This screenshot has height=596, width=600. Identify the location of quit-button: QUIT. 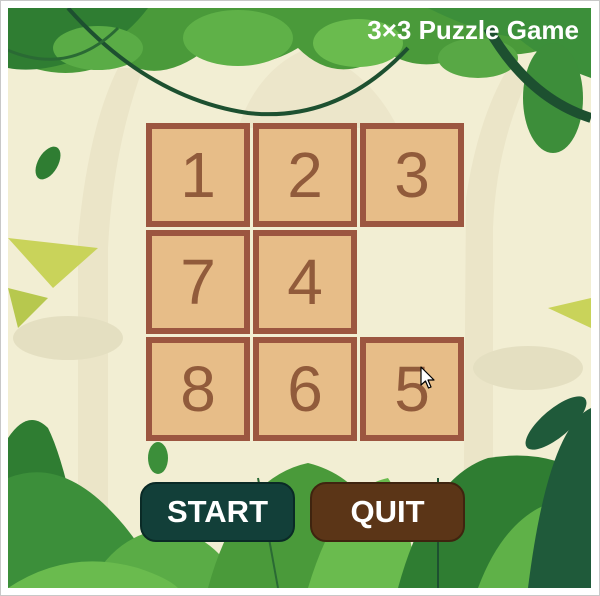
(387, 512).